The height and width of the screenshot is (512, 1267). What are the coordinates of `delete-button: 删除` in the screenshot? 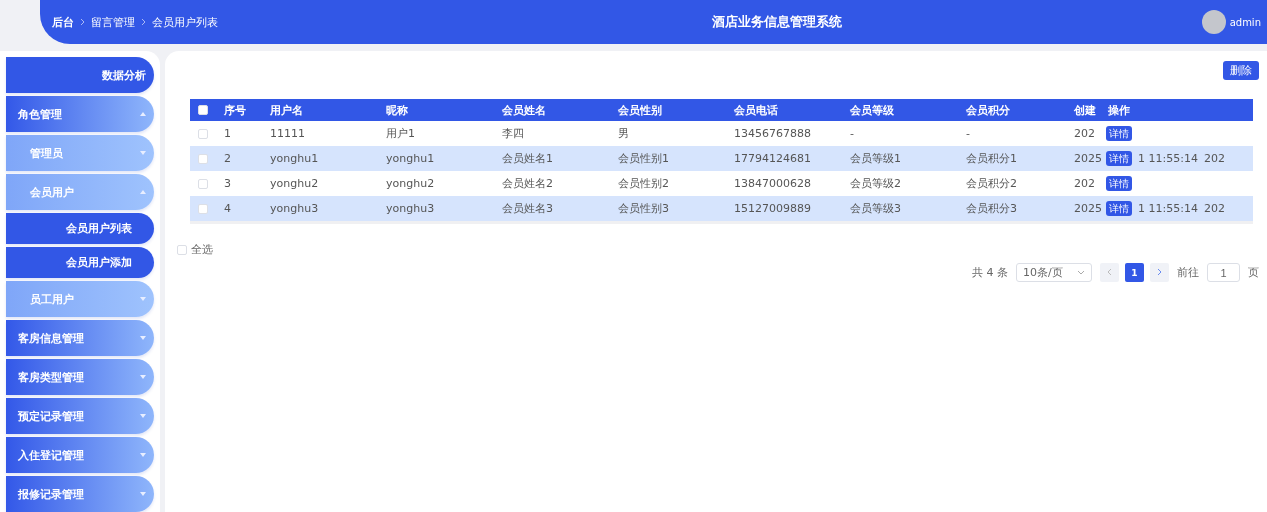 It's located at (1241, 70).